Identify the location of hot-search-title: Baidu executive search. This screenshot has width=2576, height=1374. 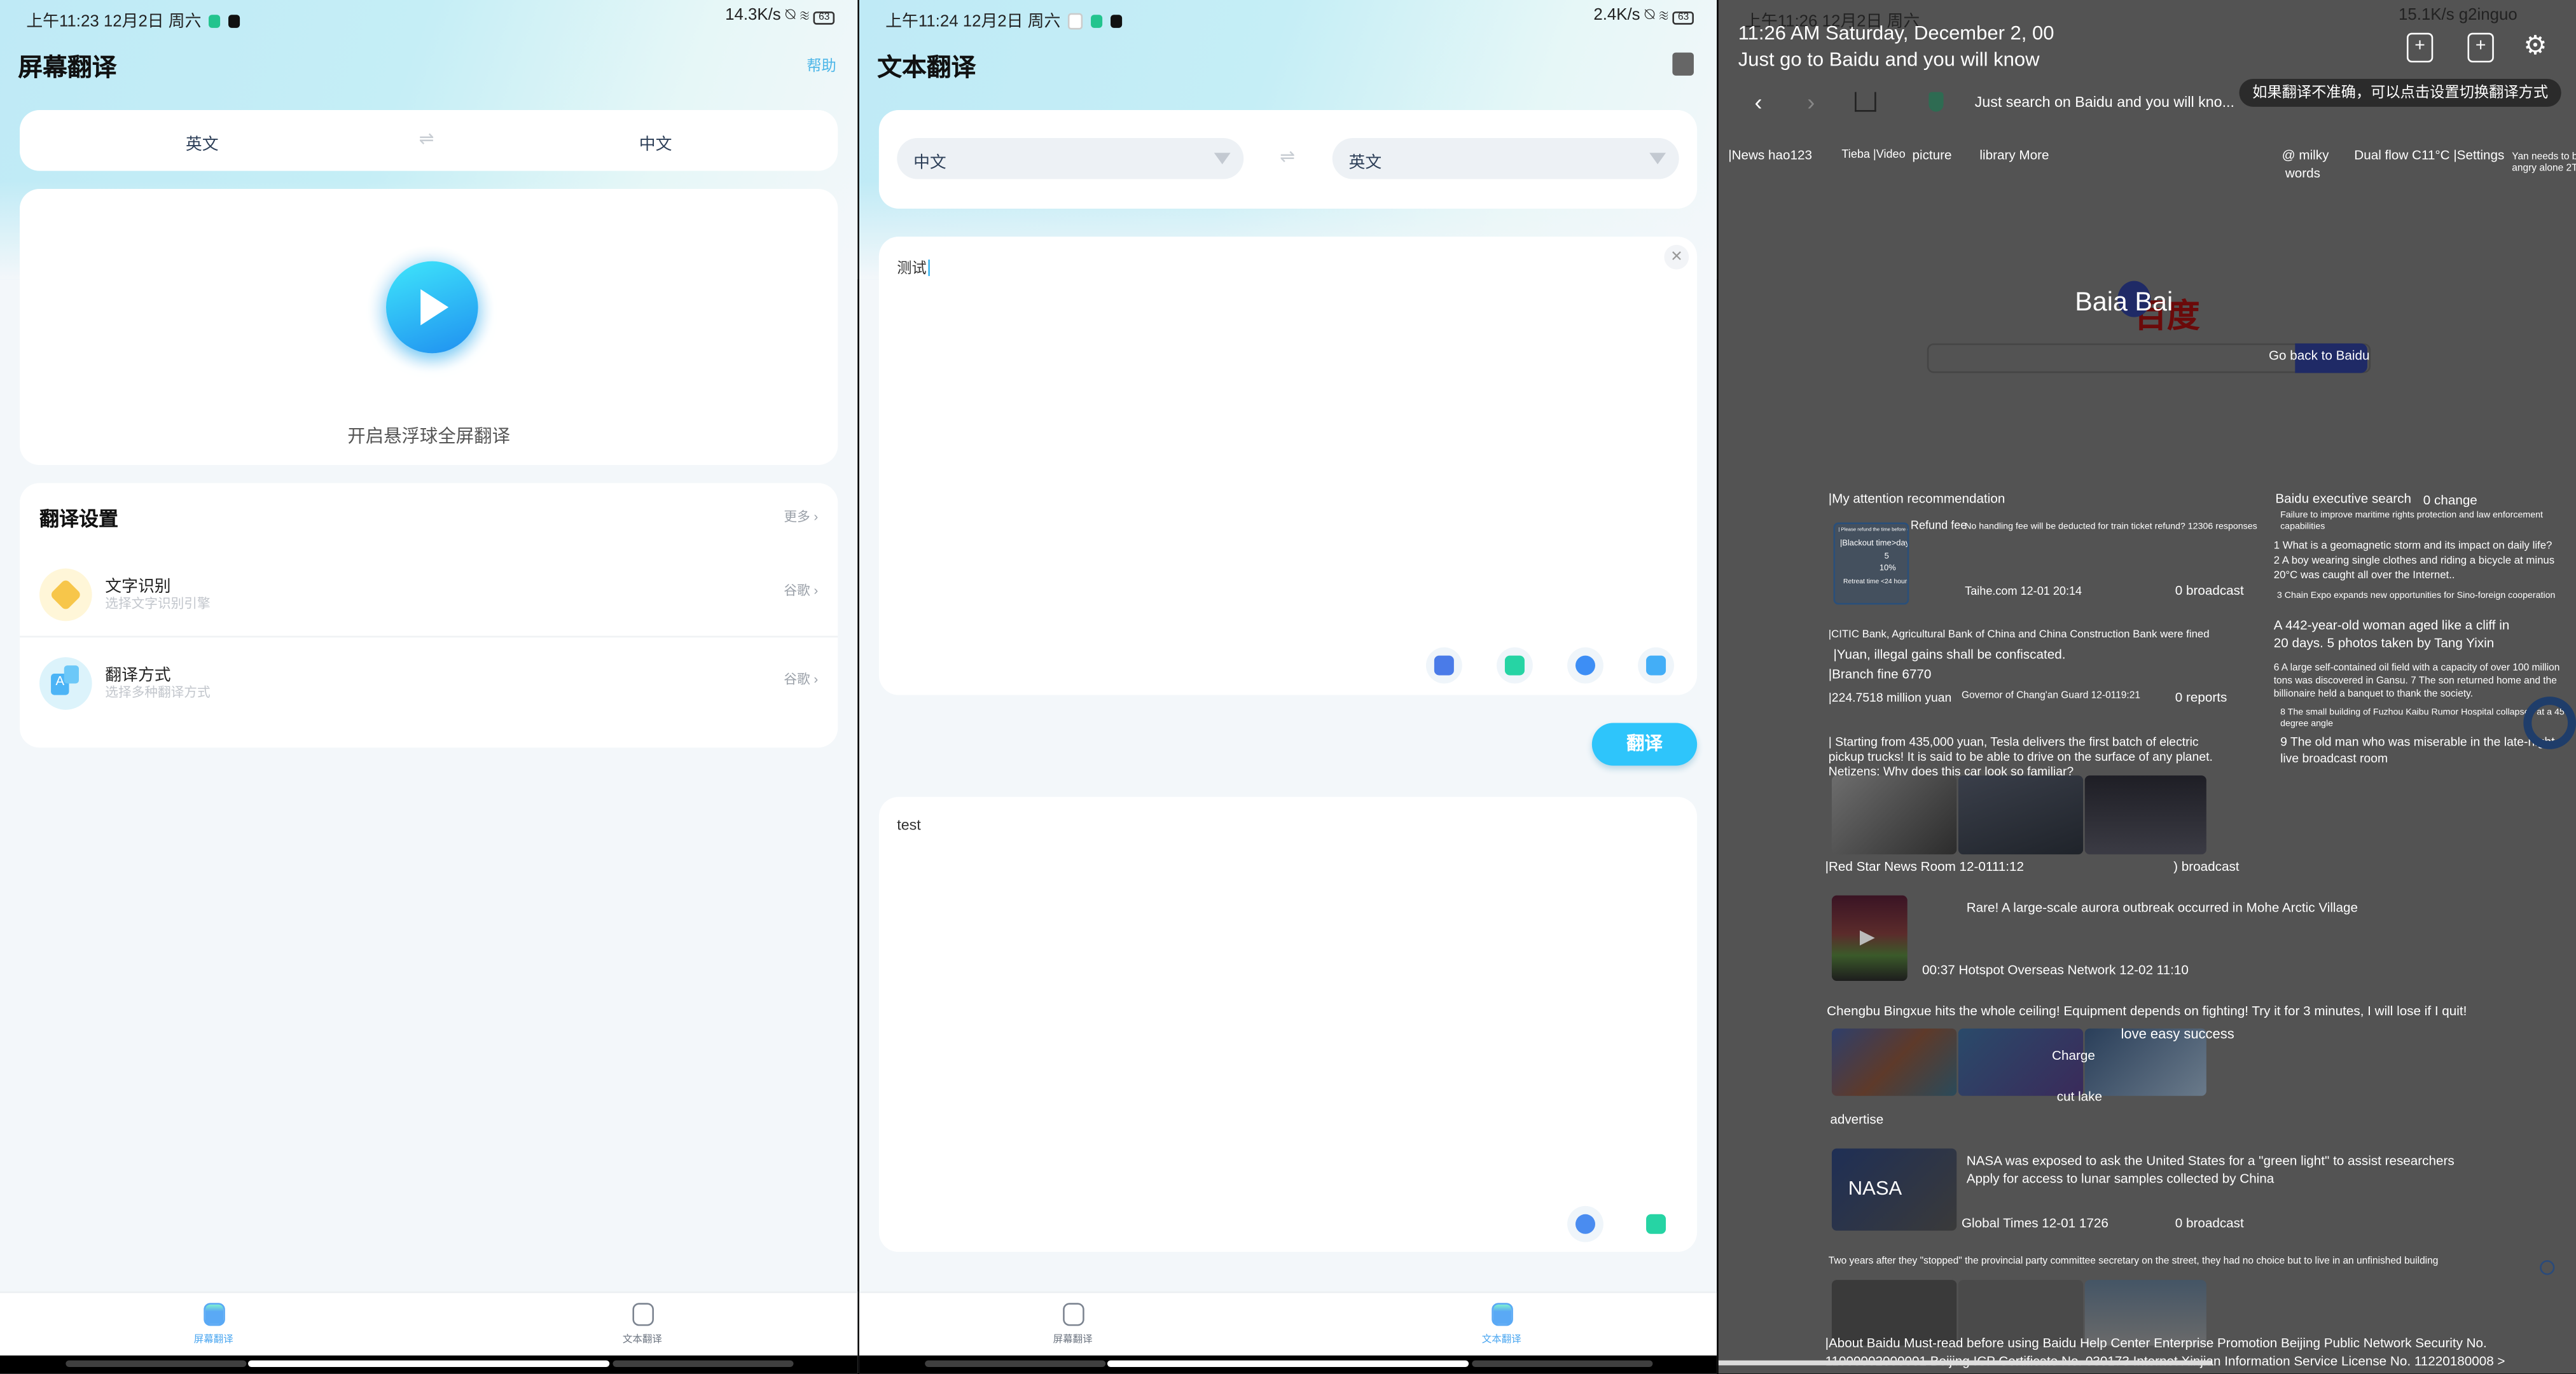
(2343, 498).